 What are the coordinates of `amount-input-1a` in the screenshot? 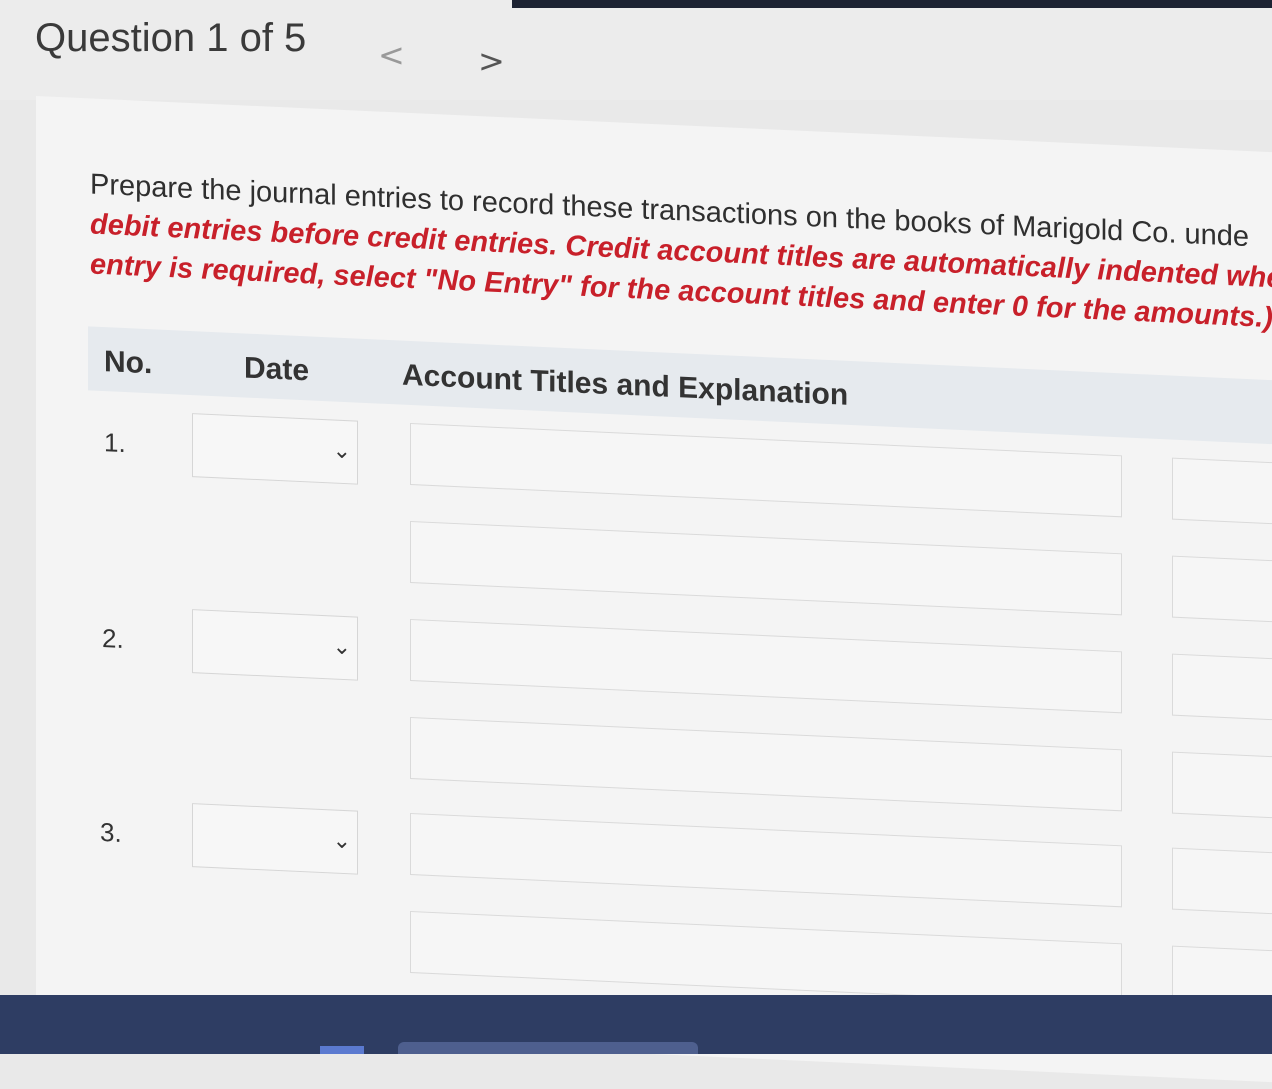 It's located at (1222, 491).